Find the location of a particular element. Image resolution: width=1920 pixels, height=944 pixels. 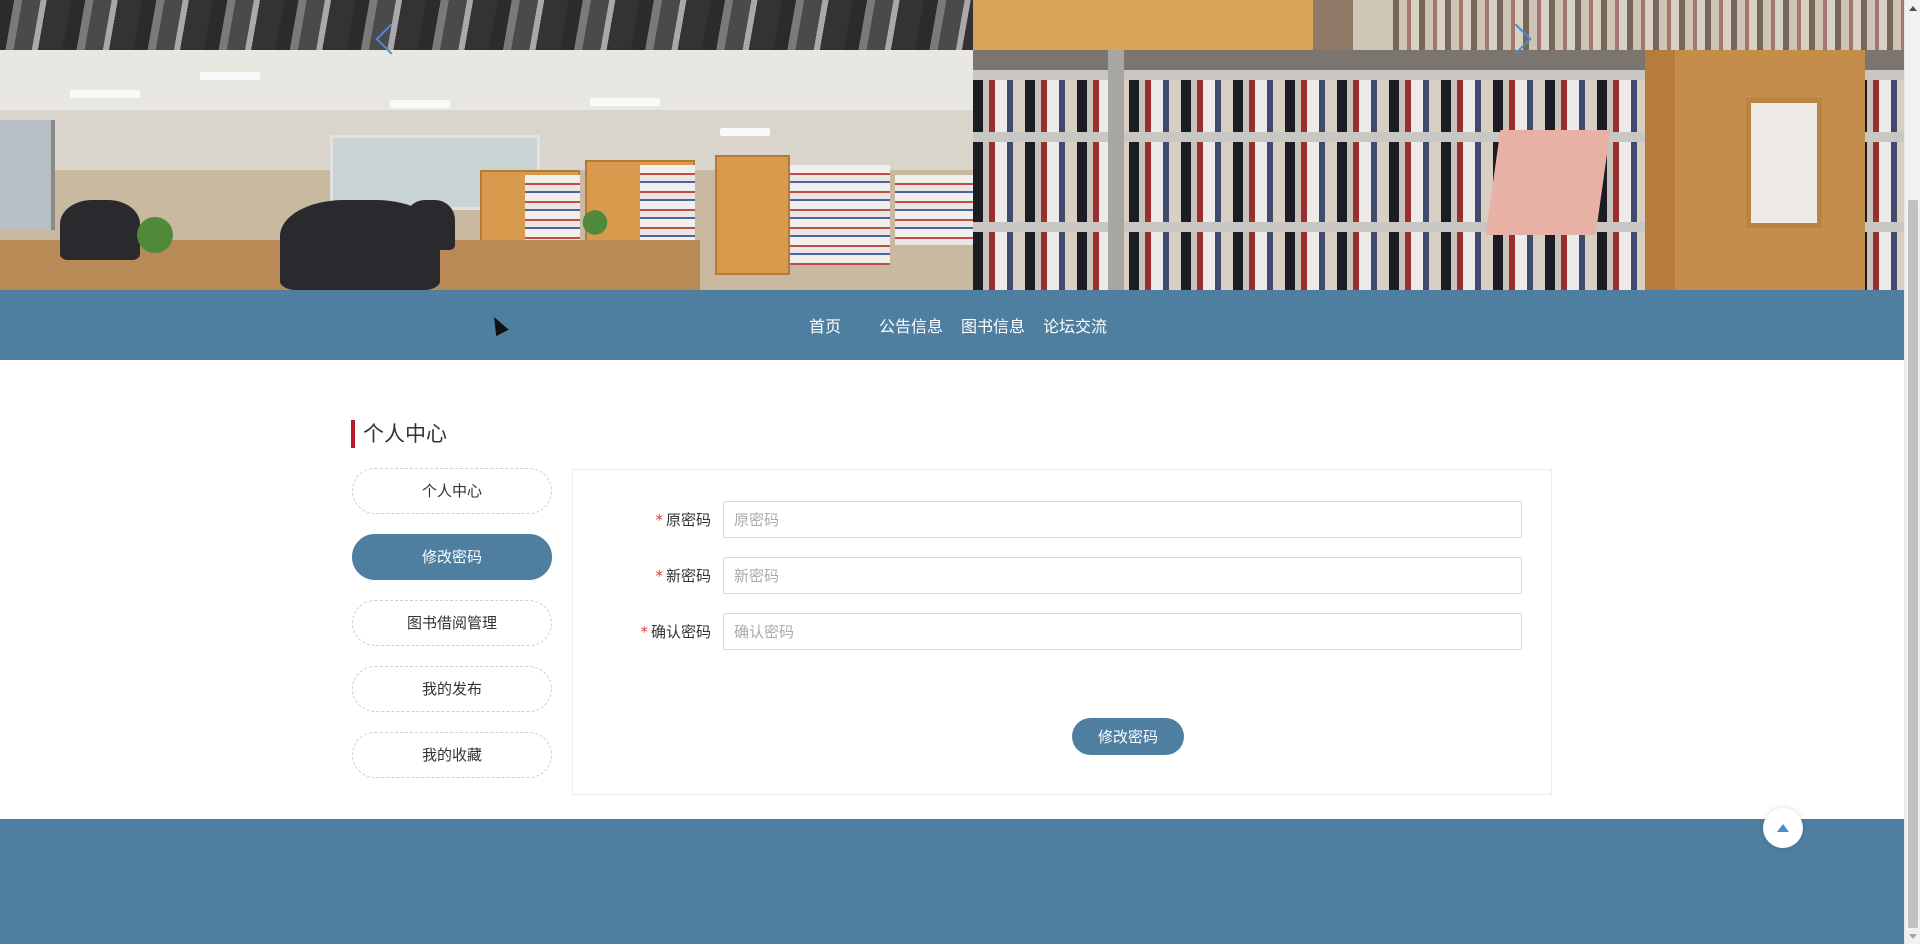

leaning-books is located at coordinates (1548, 182).